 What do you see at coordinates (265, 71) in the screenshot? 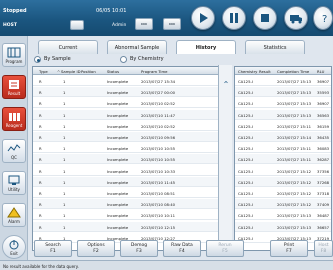
I see `col-result: Result` at bounding box center [265, 71].